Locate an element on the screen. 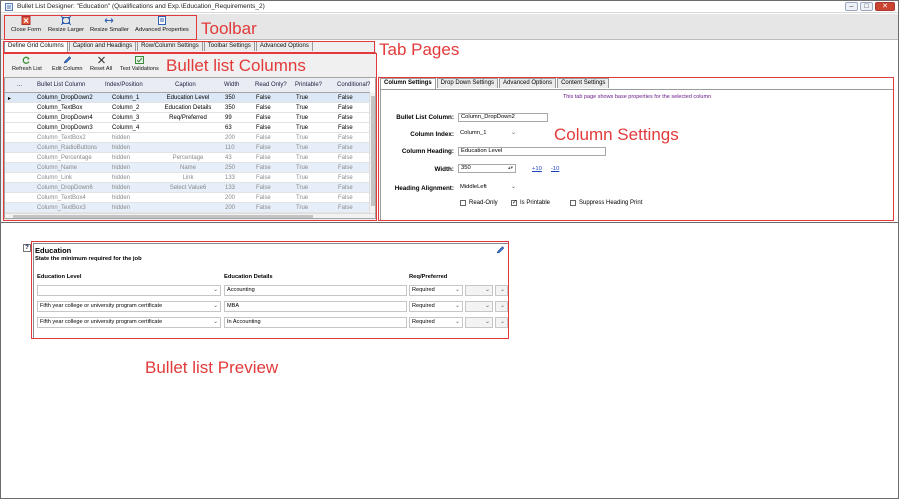 The width and height of the screenshot is (899, 499). maximize-button: □ is located at coordinates (866, 6).